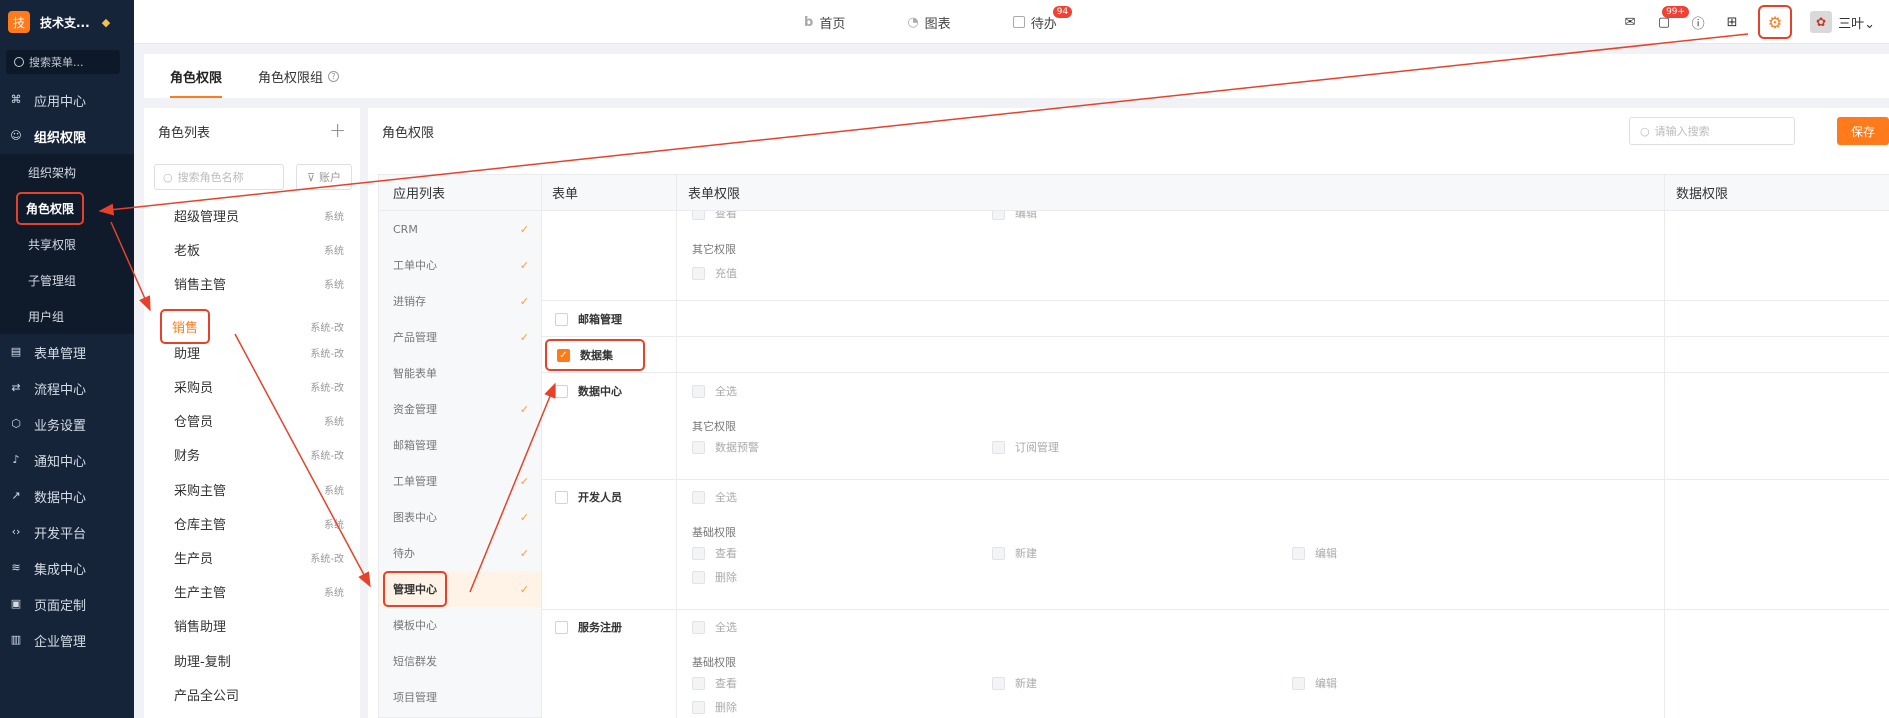 This screenshot has width=1889, height=718. I want to click on form-row-mailbox: 邮箱管理, so click(588, 319).